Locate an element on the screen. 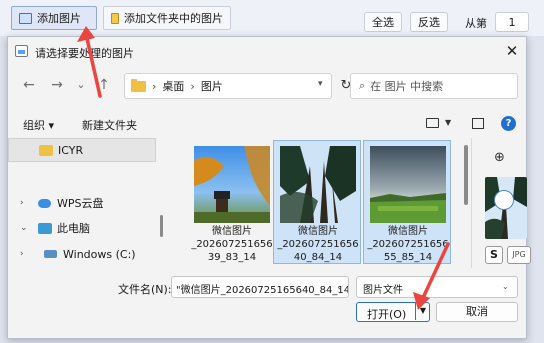  open-button-label: 打开(O) is located at coordinates (387, 314).